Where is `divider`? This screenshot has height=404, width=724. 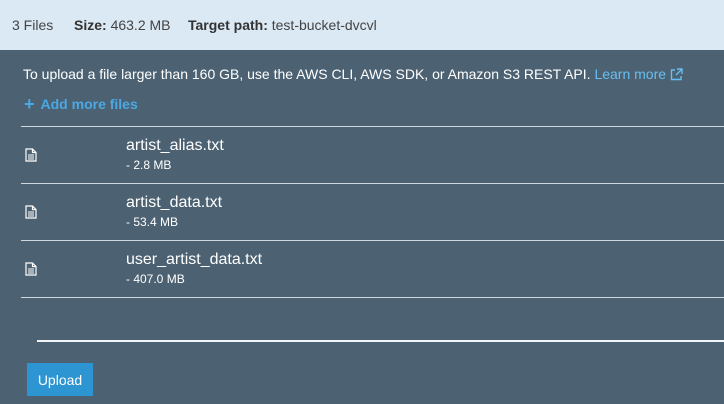 divider is located at coordinates (372, 297).